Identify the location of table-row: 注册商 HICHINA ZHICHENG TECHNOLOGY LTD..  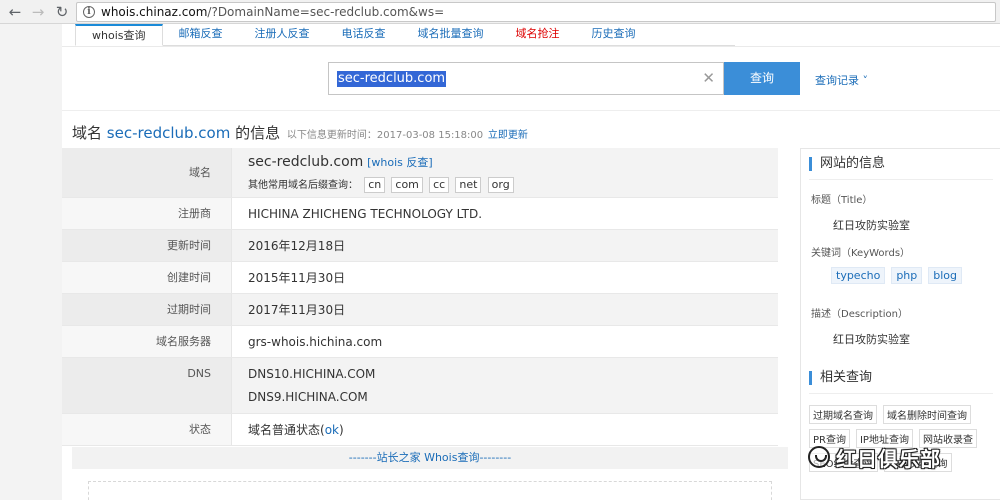
(420, 214).